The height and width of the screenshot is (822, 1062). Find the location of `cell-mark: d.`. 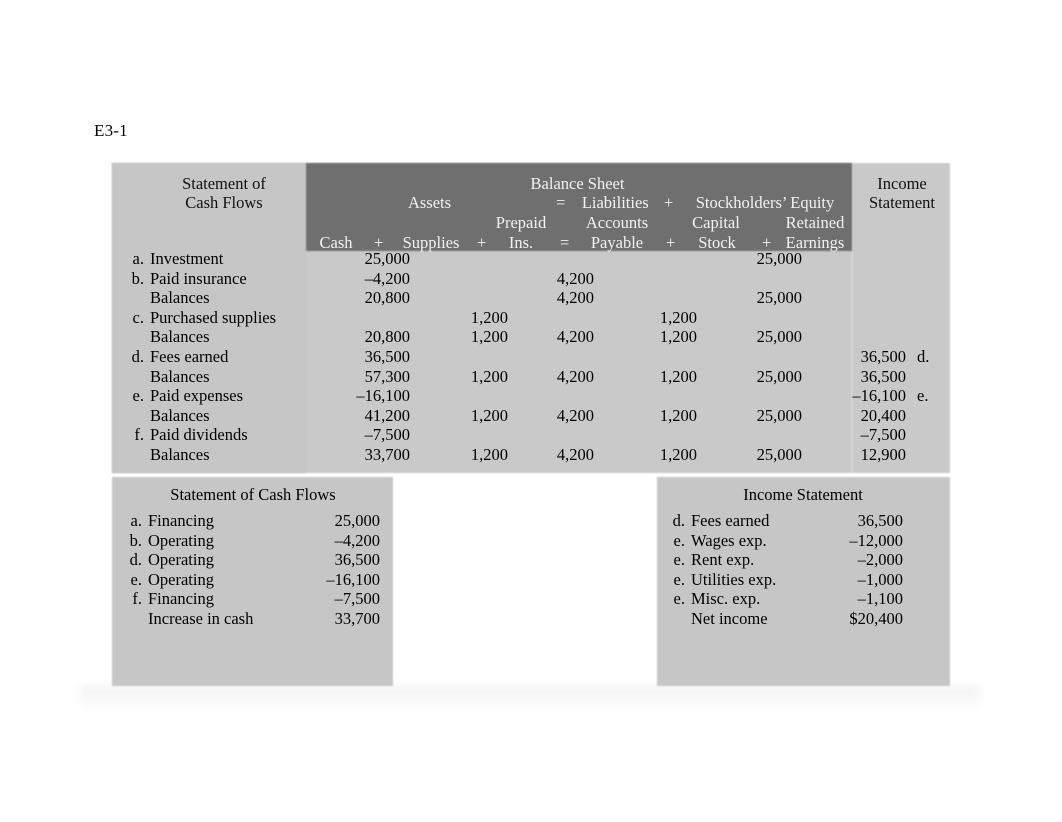

cell-mark: d. is located at coordinates (678, 520).